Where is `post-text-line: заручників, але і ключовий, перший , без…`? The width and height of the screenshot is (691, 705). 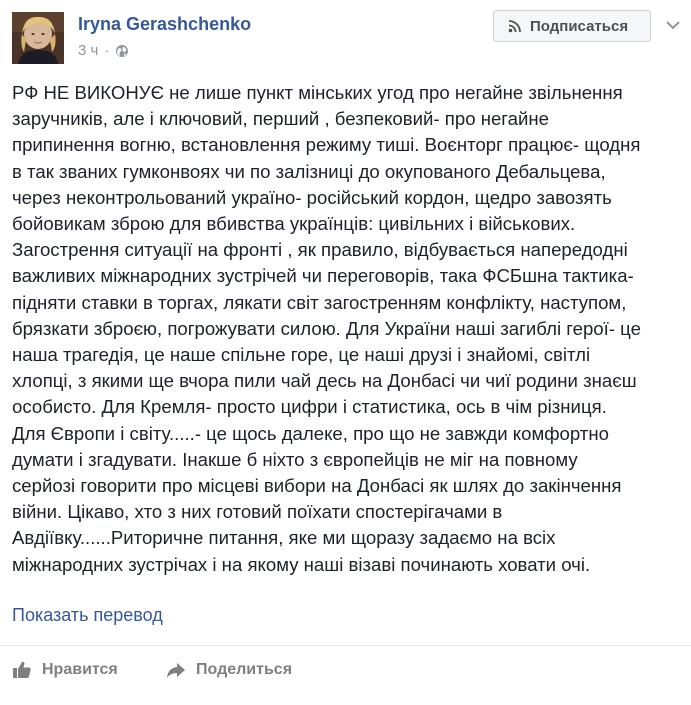 post-text-line: заручників, але і ключовий, перший , без… is located at coordinates (281, 119).